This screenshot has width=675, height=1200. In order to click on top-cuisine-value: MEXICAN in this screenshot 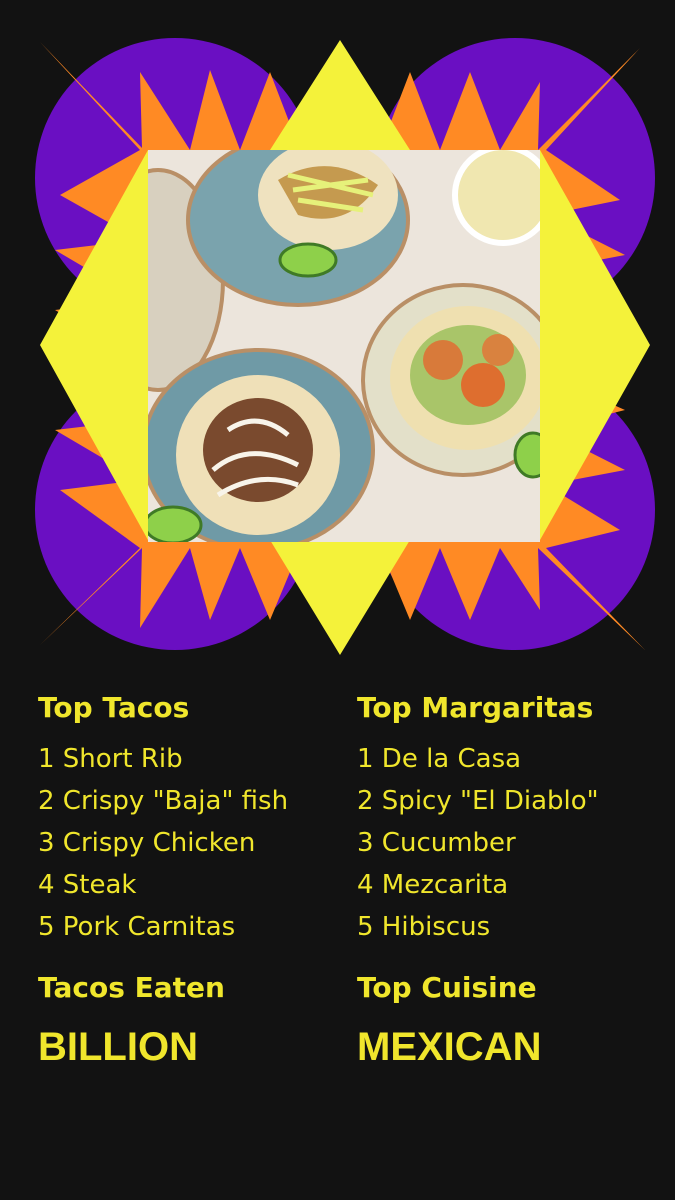, I will do `click(449, 1047)`.